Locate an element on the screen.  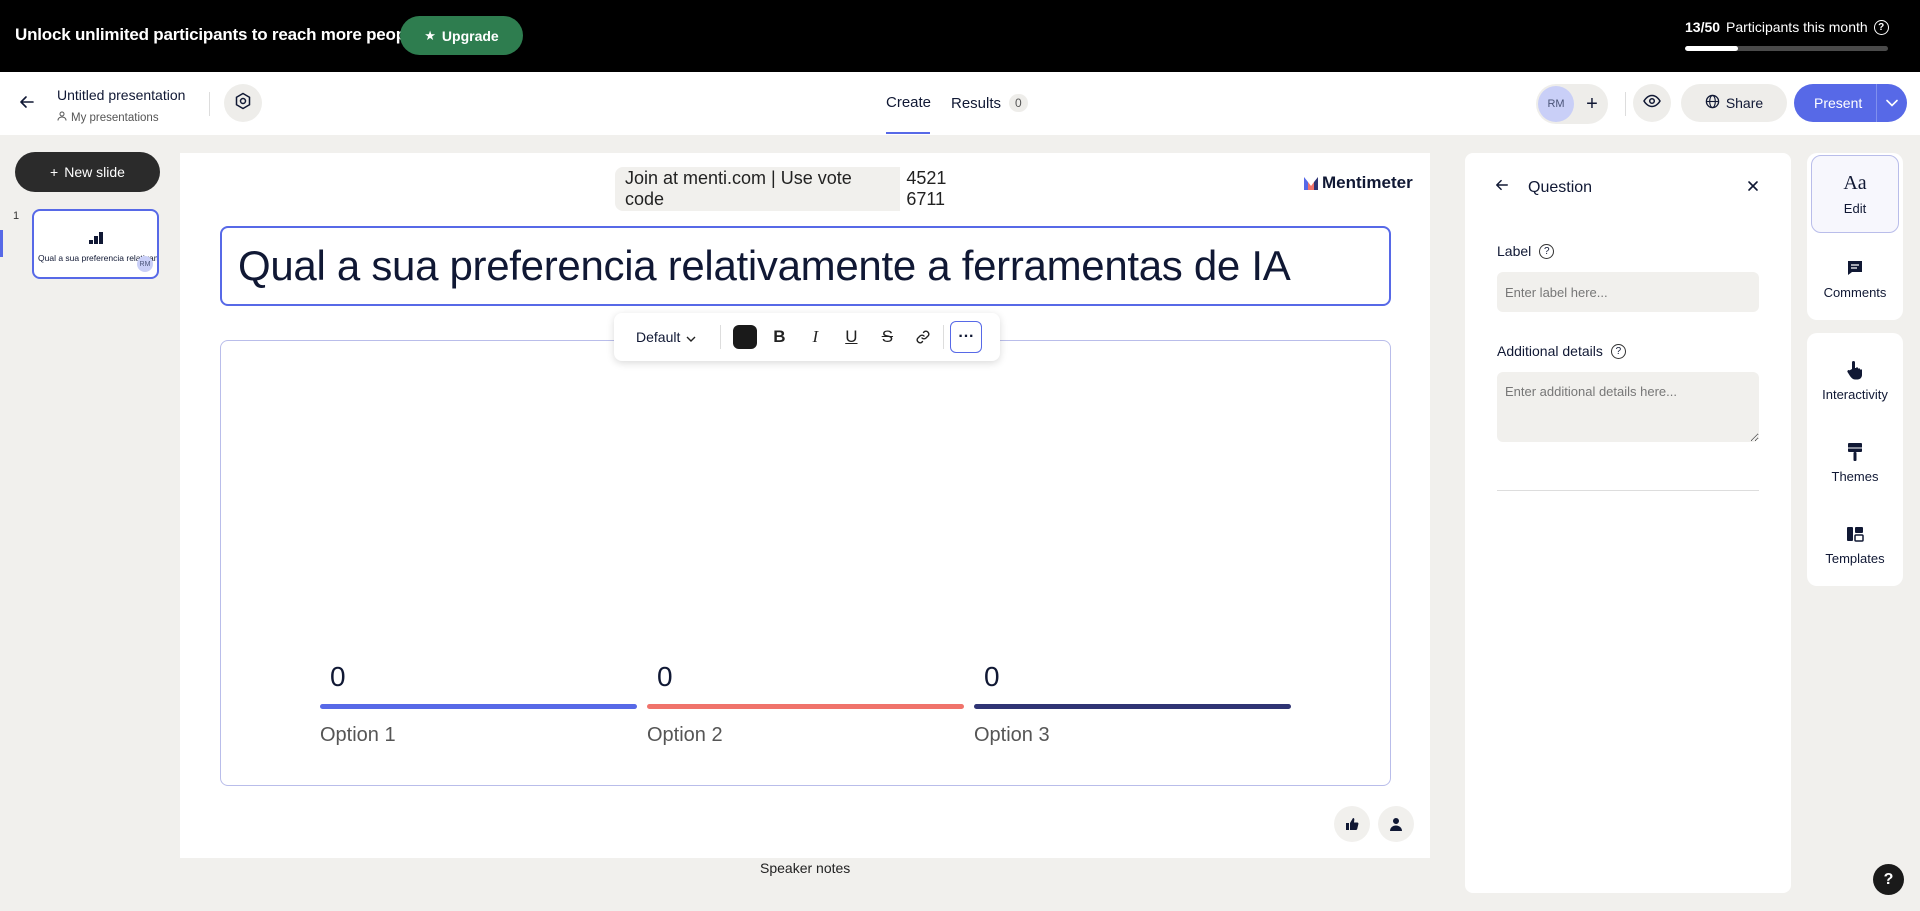
gear-icon is located at coordinates (243, 103).